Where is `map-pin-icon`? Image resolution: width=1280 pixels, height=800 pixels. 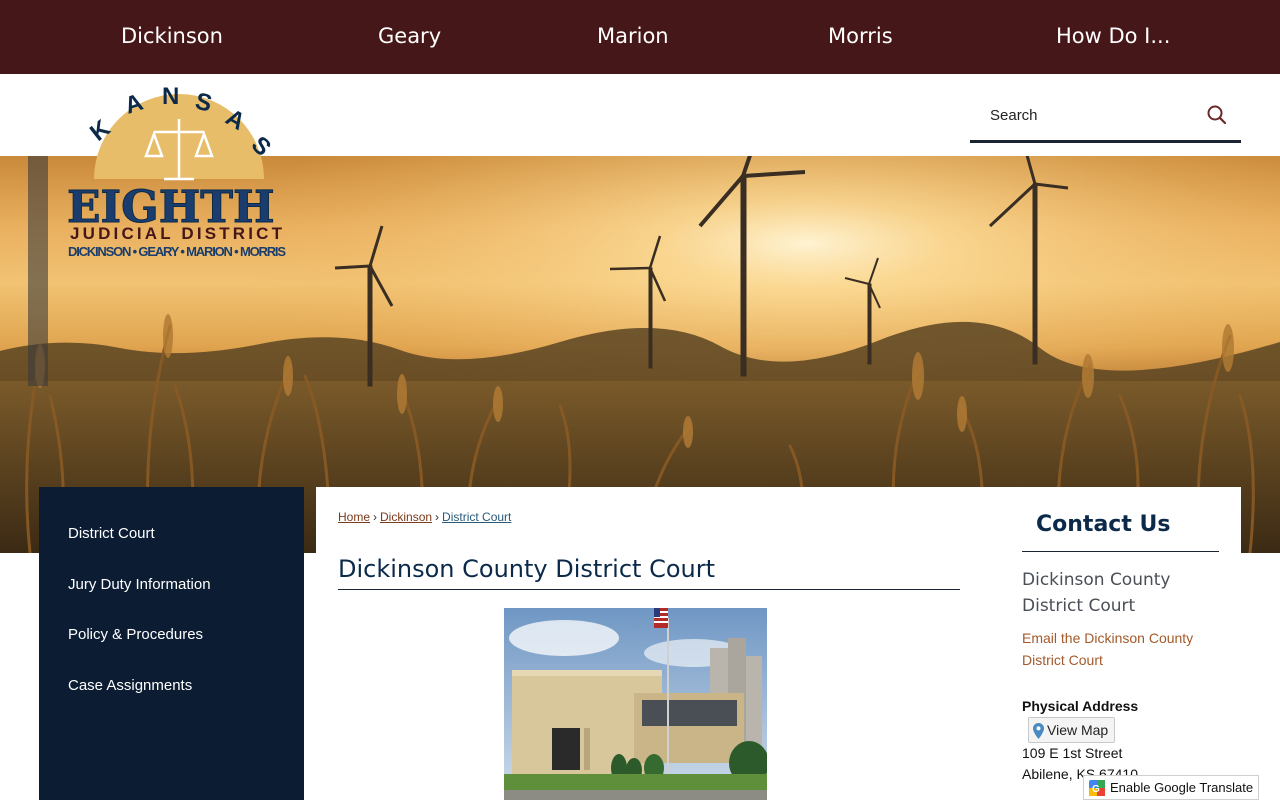 map-pin-icon is located at coordinates (1038, 731).